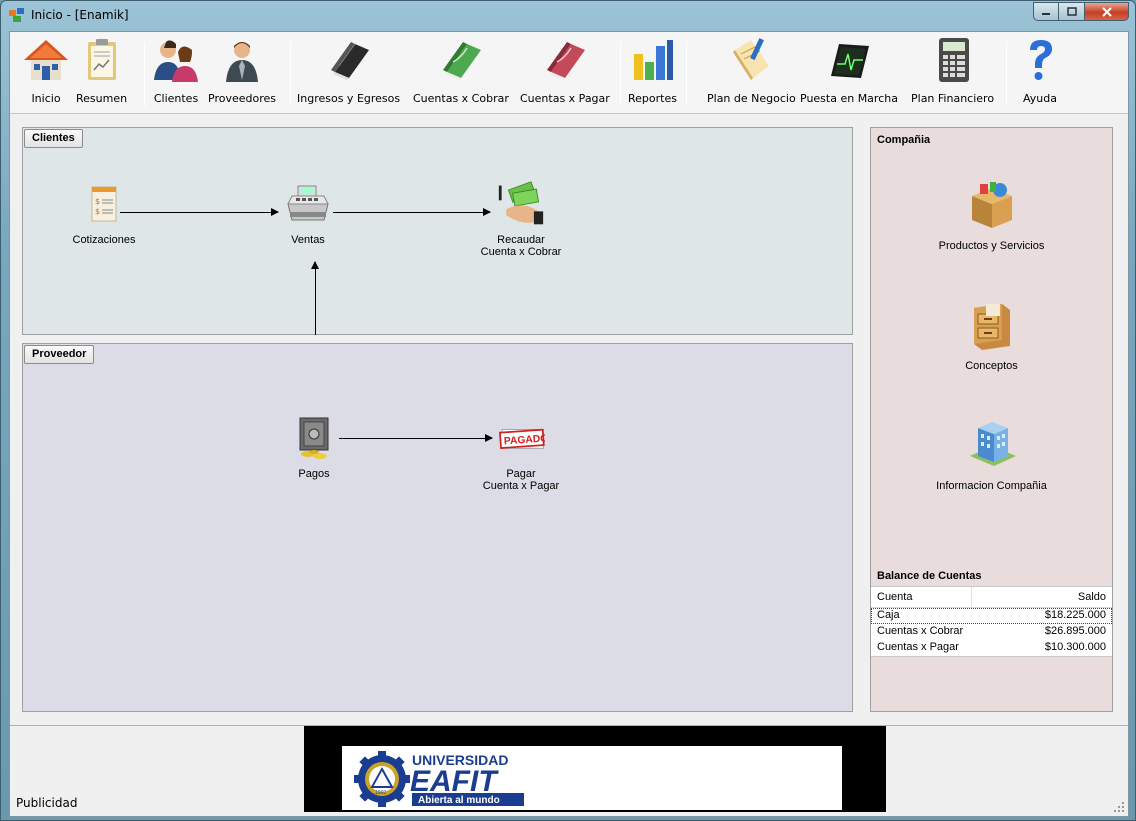 This screenshot has height=821, width=1136. I want to click on arrow-to-ventas, so click(315, 298).